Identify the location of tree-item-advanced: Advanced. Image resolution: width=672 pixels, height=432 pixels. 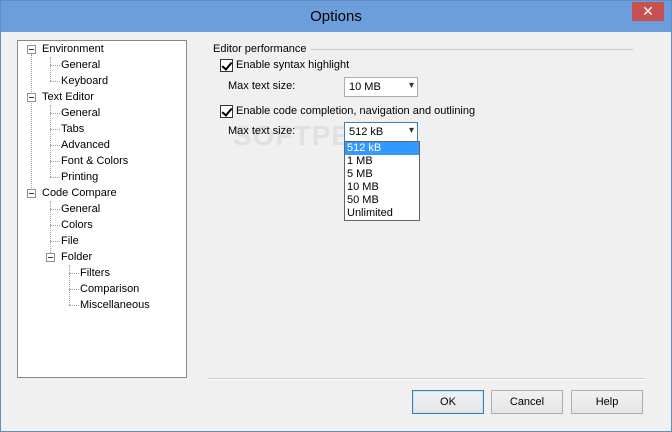
(85, 145).